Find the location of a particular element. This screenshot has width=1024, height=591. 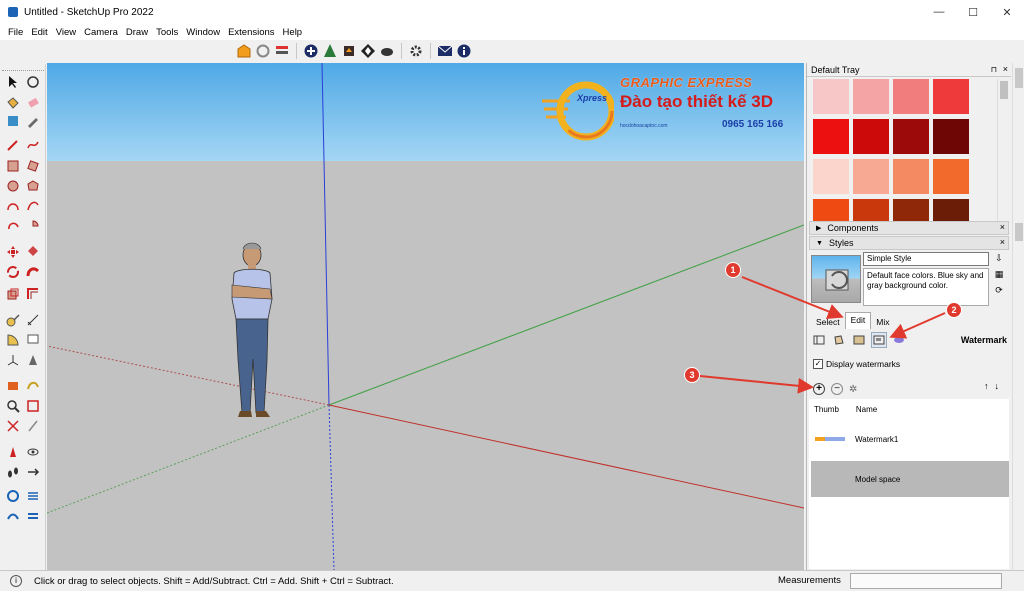

measurements-input is located at coordinates (926, 581).